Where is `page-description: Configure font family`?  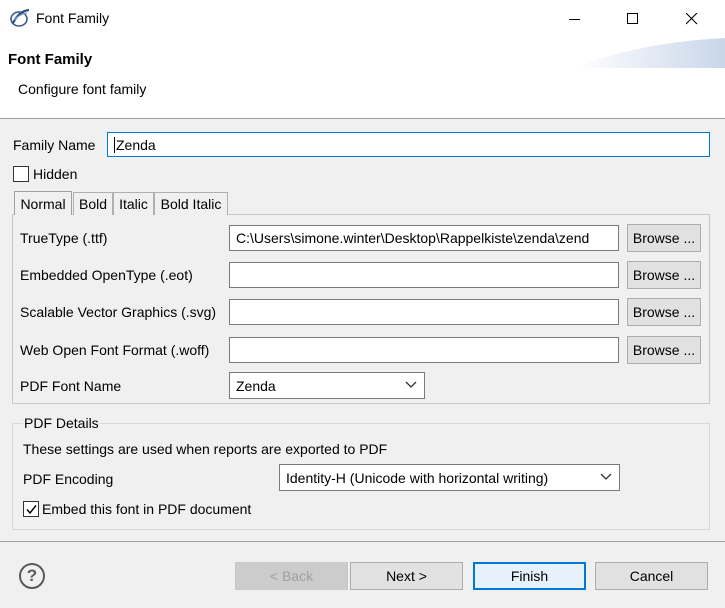
page-description: Configure font family is located at coordinates (82, 89).